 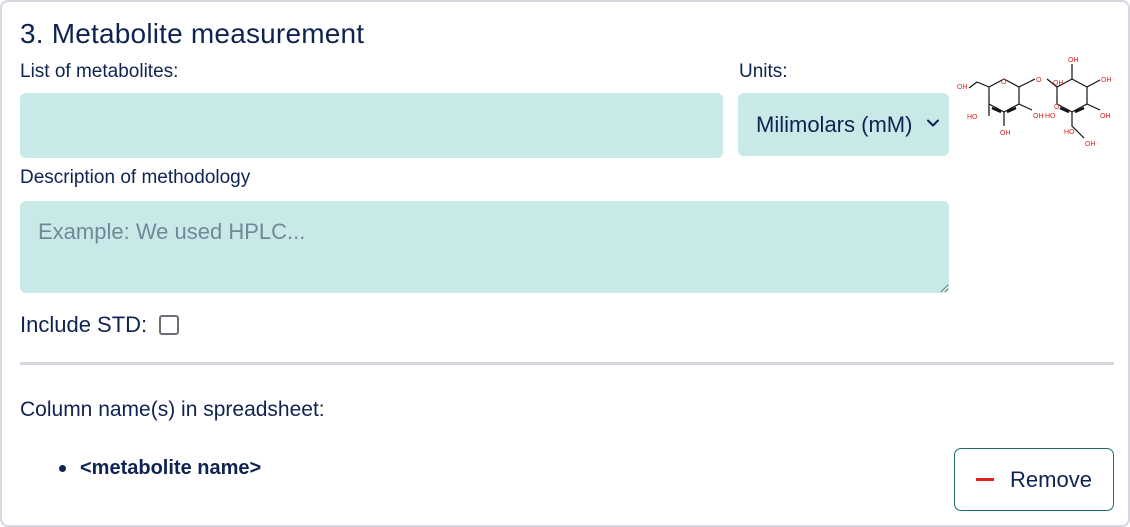 I want to click on column-names-list: <metabolite name>, so click(x=160, y=468).